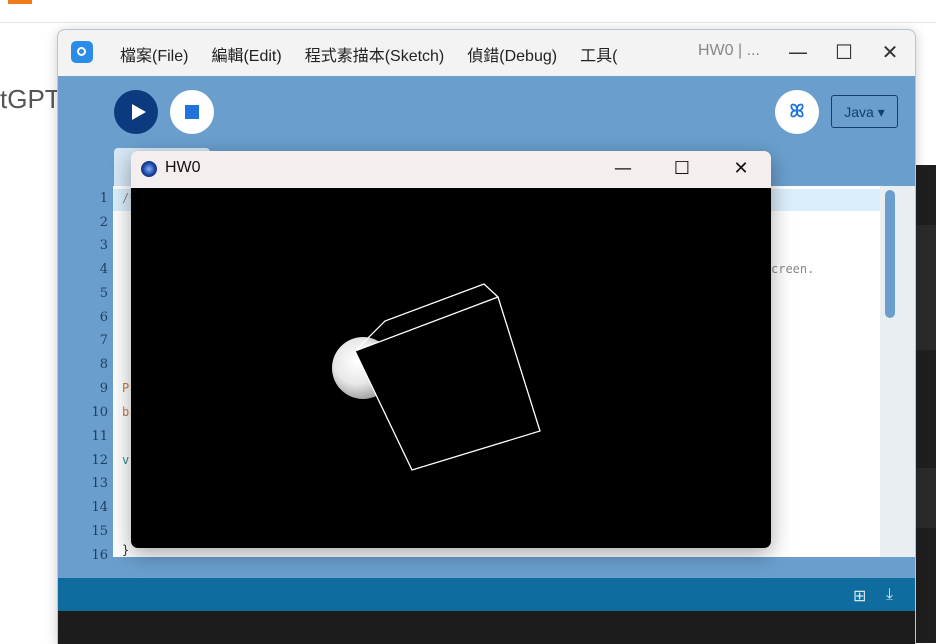 This screenshot has width=936, height=644. Describe the element at coordinates (103, 364) in the screenshot. I see `line-number: 8` at that location.